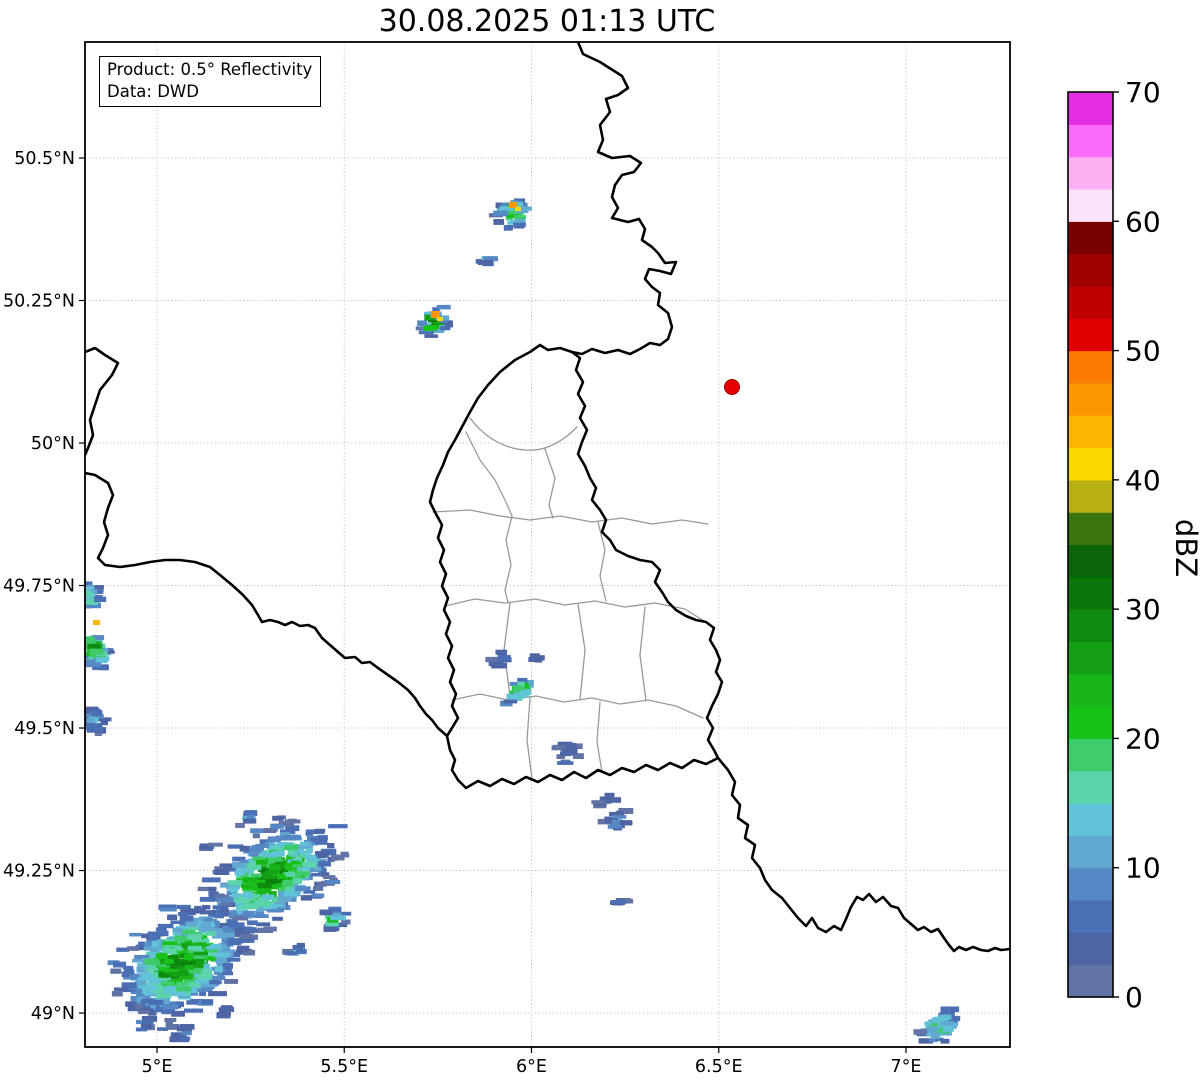 Image resolution: width=1202 pixels, height=1081 pixels. I want to click on y-tick-label: 49°N, so click(53, 1014).